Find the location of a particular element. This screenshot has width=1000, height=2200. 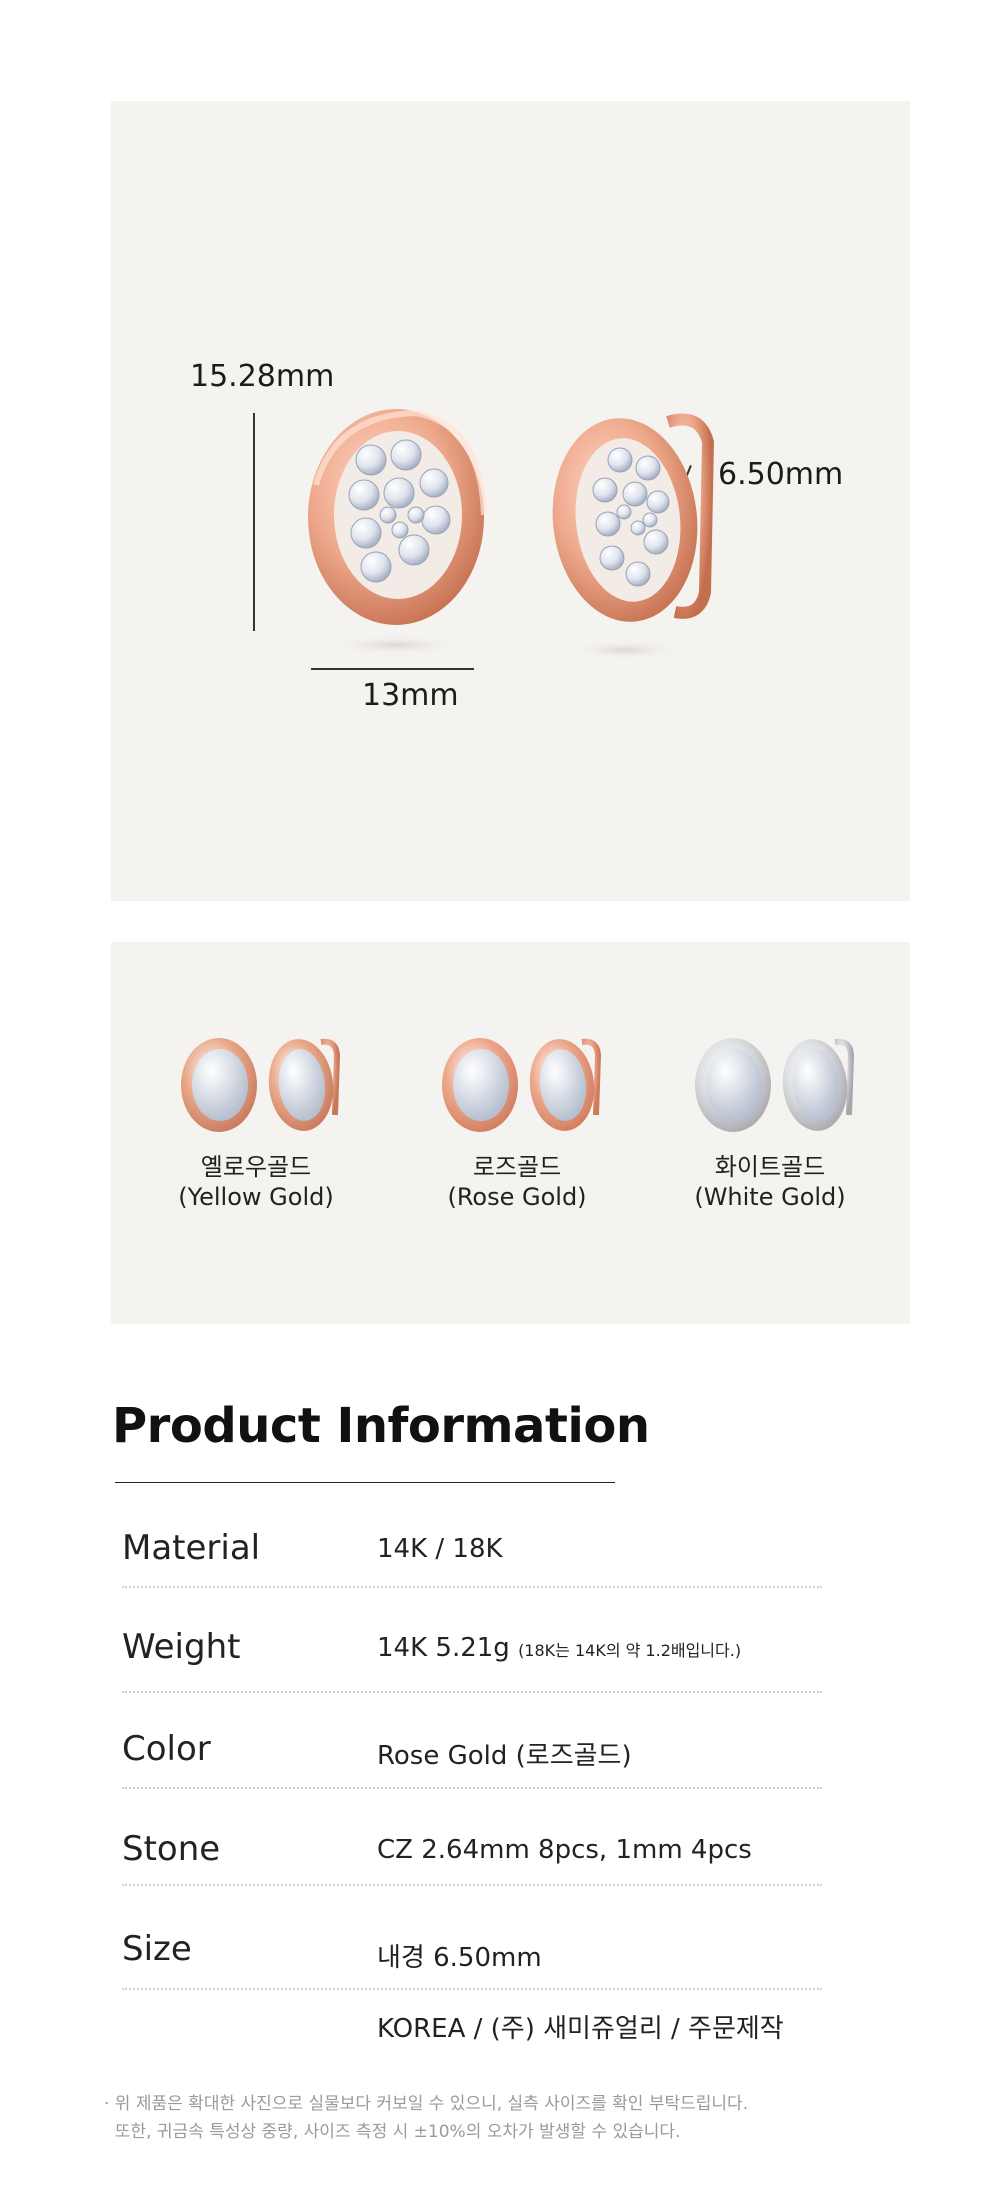

inner-dimension-label: 6.50mm is located at coordinates (781, 474).